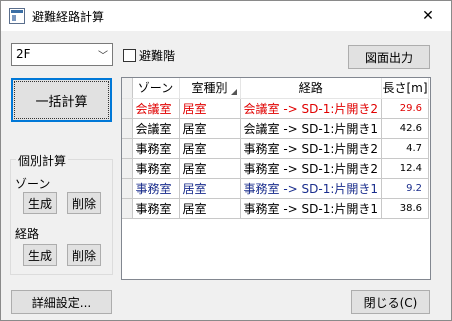 This screenshot has height=321, width=452. What do you see at coordinates (405, 168) in the screenshot?
I see `cell-length: 12.4` at bounding box center [405, 168].